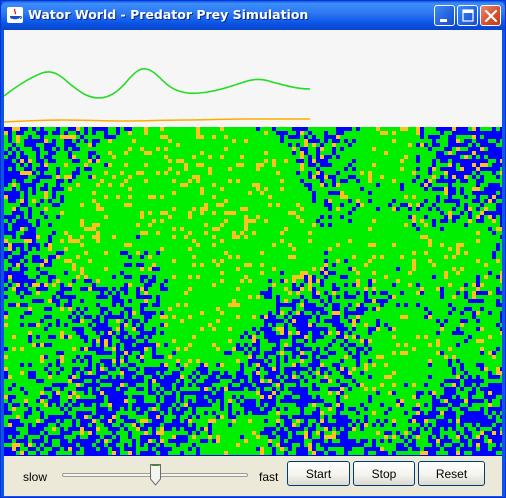  Describe the element at coordinates (467, 15) in the screenshot. I see `maximize-button` at that location.